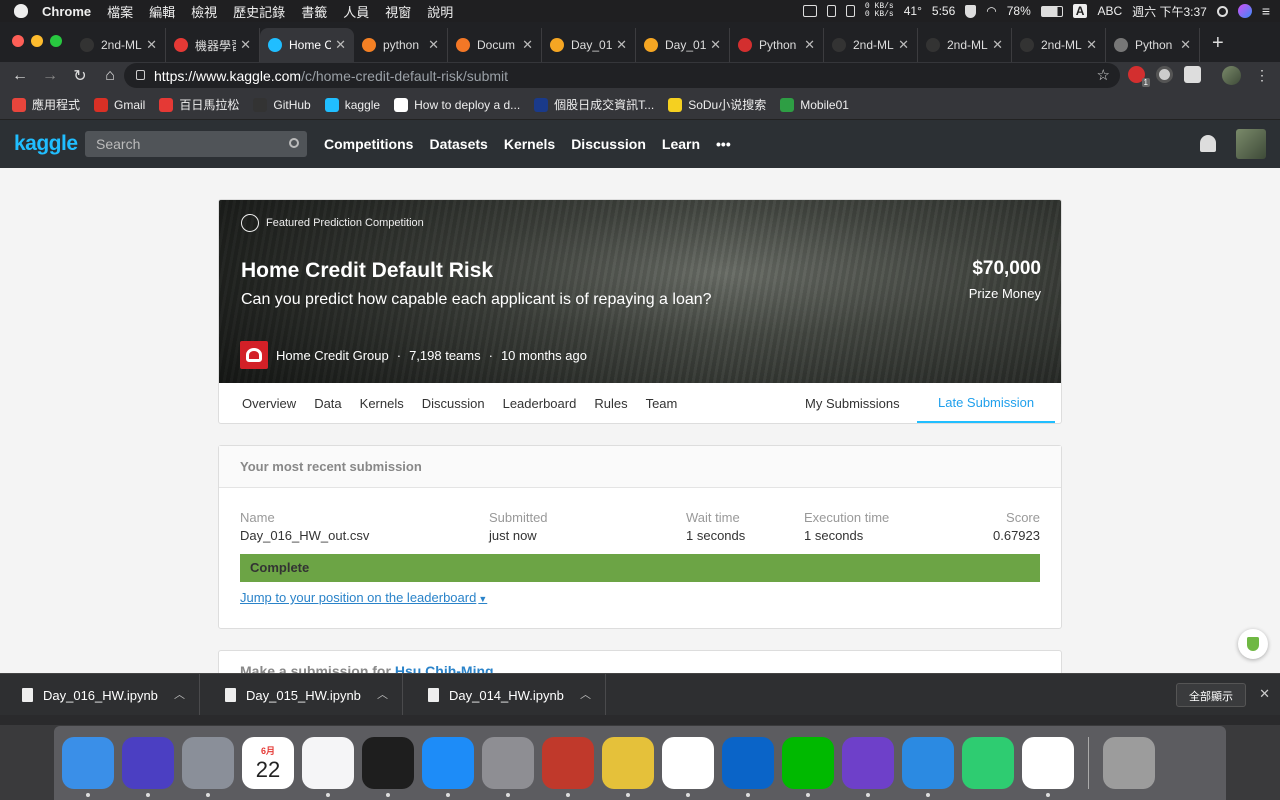 This screenshot has height=800, width=1280. I want to click on menu-help: 說明, so click(440, 11).